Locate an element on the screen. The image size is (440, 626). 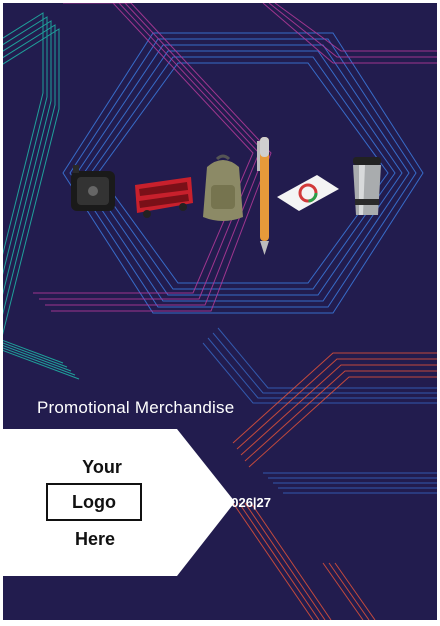
logo-placeholder-line1: Your is located at coordinates (102, 467).